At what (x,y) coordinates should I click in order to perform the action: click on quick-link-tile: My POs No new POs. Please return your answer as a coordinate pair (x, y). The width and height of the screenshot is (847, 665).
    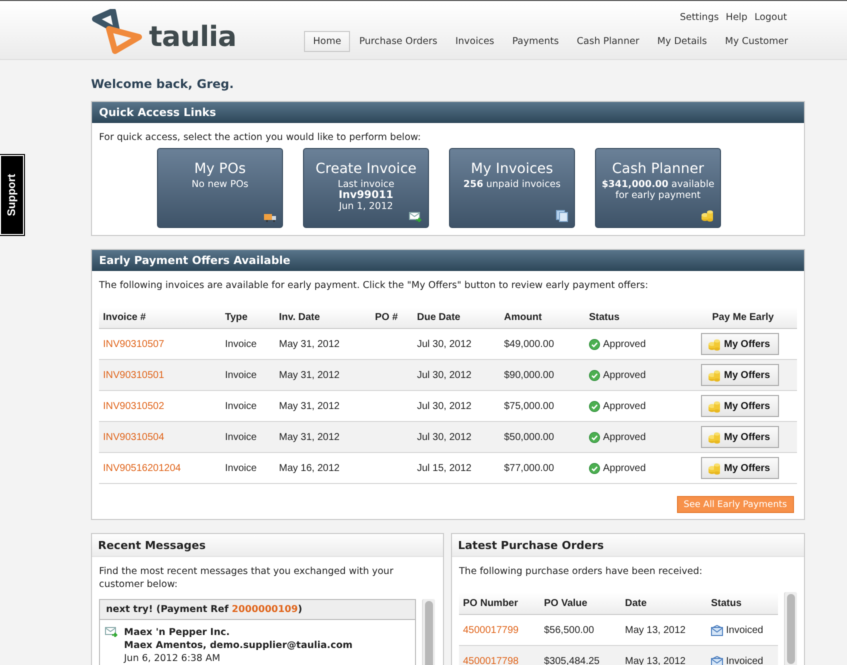
    Looking at the image, I should click on (220, 188).